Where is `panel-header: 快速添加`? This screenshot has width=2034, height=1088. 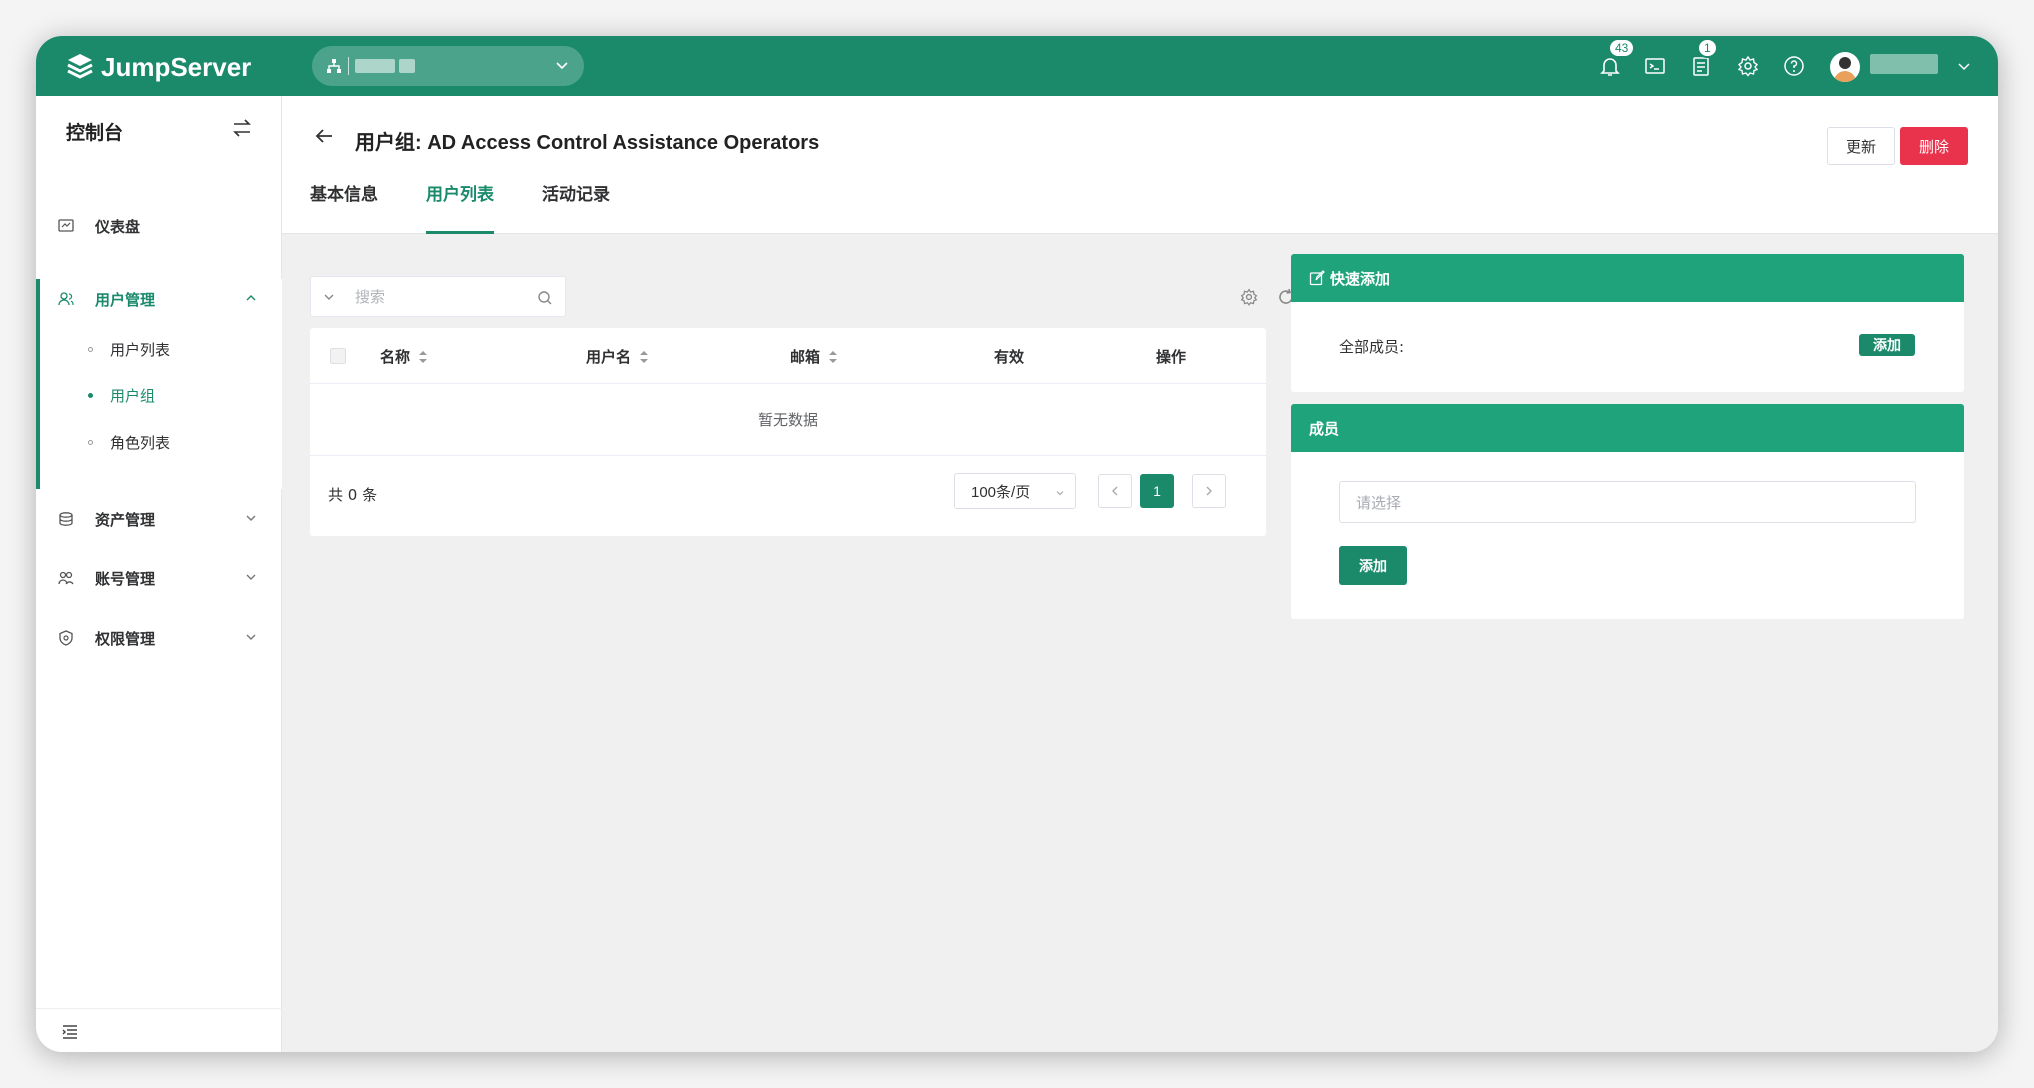 panel-header: 快速添加 is located at coordinates (1627, 278).